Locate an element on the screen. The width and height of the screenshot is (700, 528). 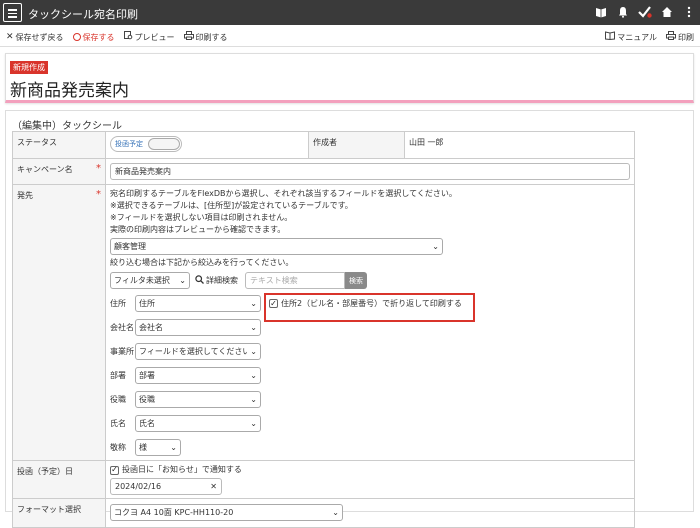
check-notification-icon is located at coordinates (645, 12).